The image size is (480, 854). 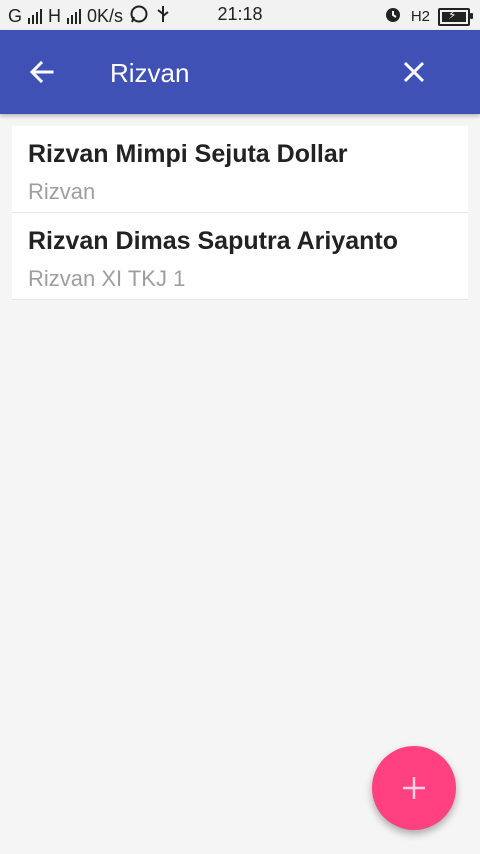 I want to click on contact-name: Rizvan Dimas Saputra Ariyanto, so click(x=213, y=241).